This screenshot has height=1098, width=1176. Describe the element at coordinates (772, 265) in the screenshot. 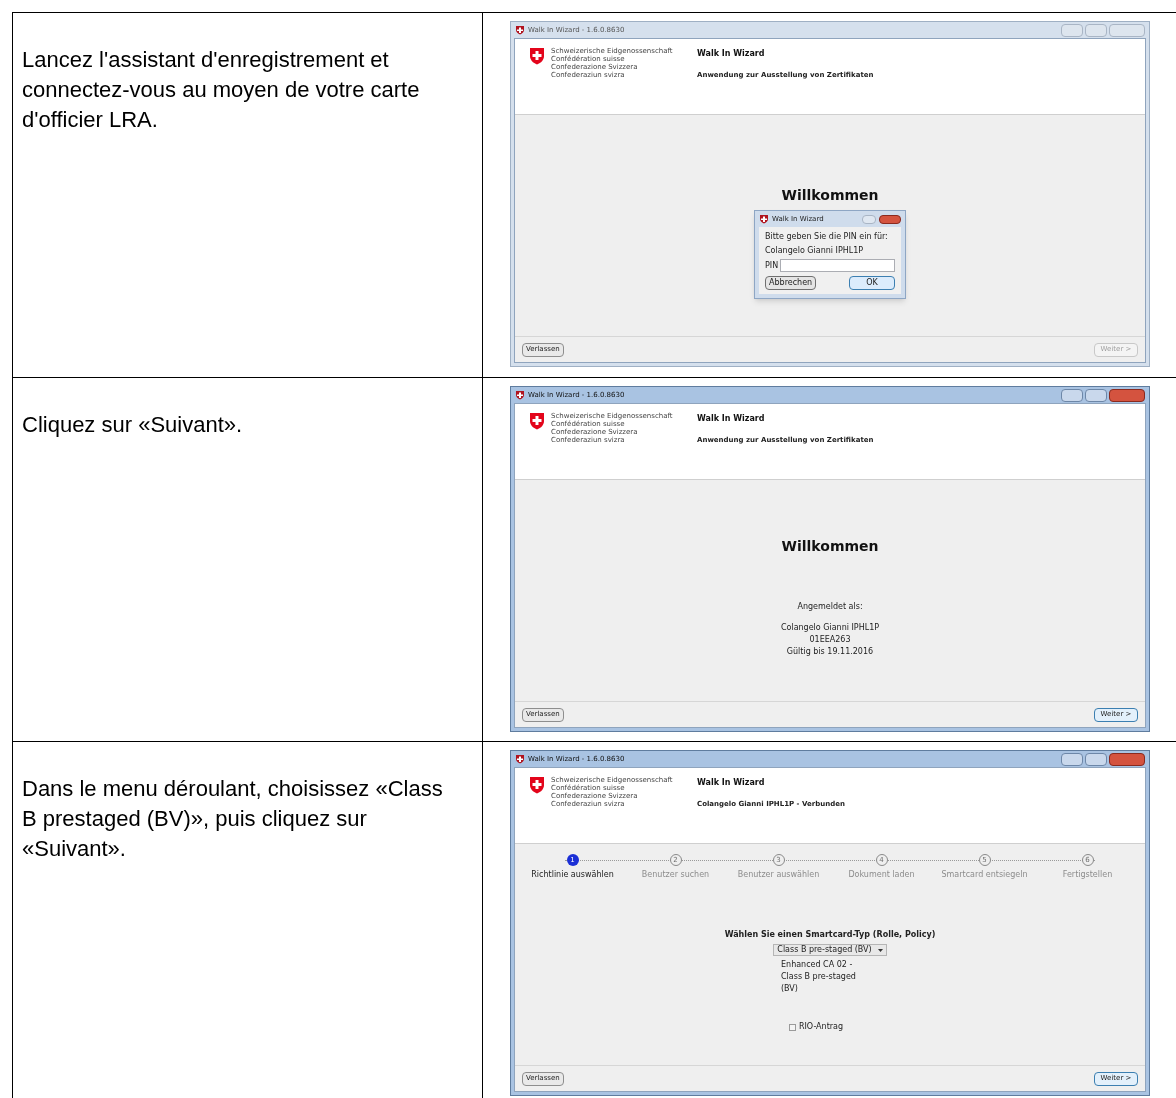

I see `pin-label: PIN` at that location.